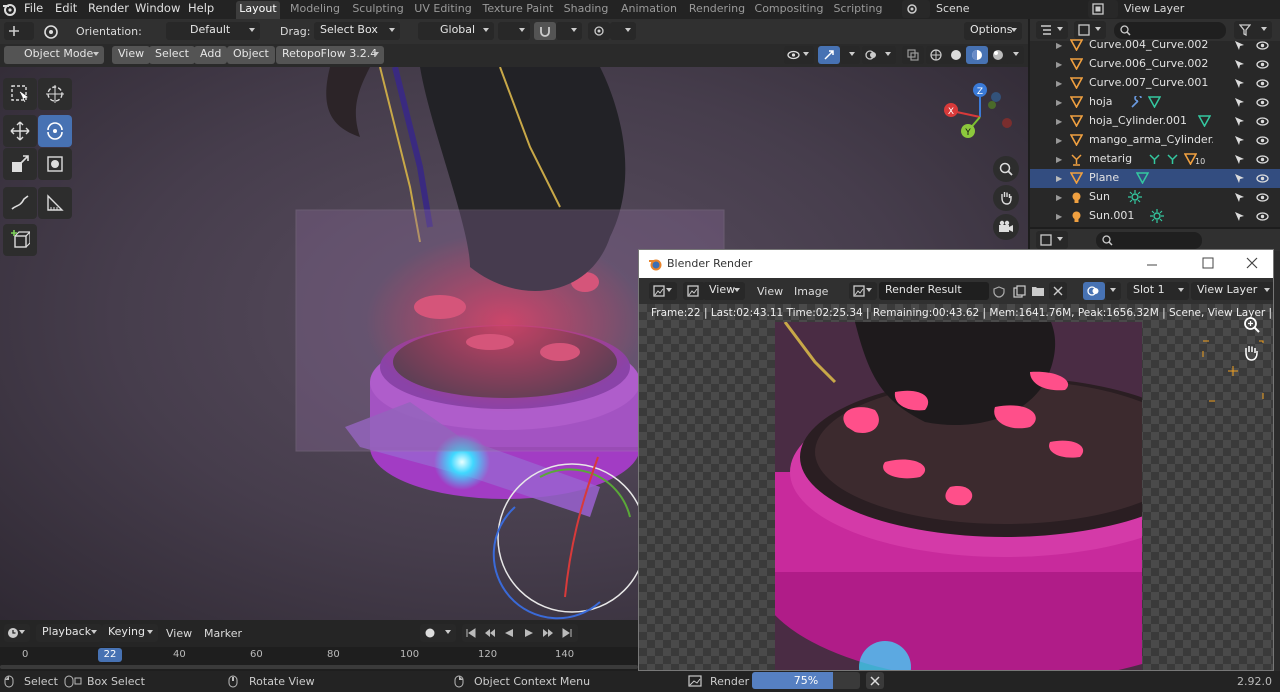  I want to click on outliner-row-curve-006: ▶ Curve.006_Curve.002, so click(1155, 64).